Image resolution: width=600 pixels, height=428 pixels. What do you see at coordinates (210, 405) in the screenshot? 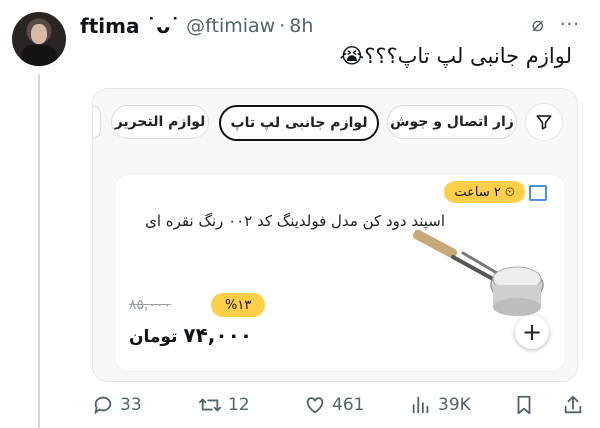
I see `retweet-icon` at bounding box center [210, 405].